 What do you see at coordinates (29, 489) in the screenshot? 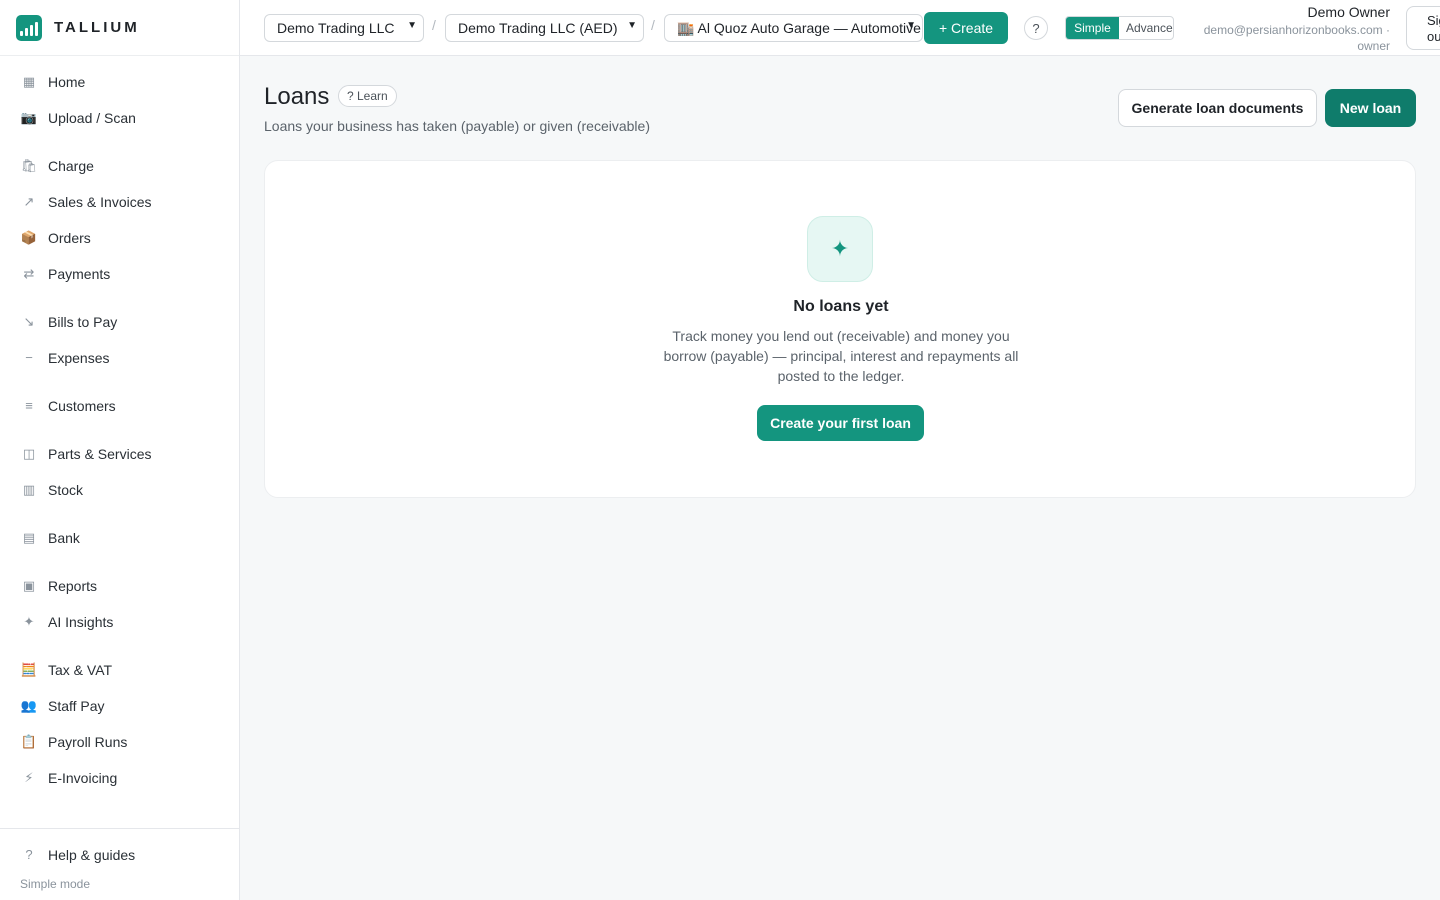
I see `shelves-icon: ▥` at bounding box center [29, 489].